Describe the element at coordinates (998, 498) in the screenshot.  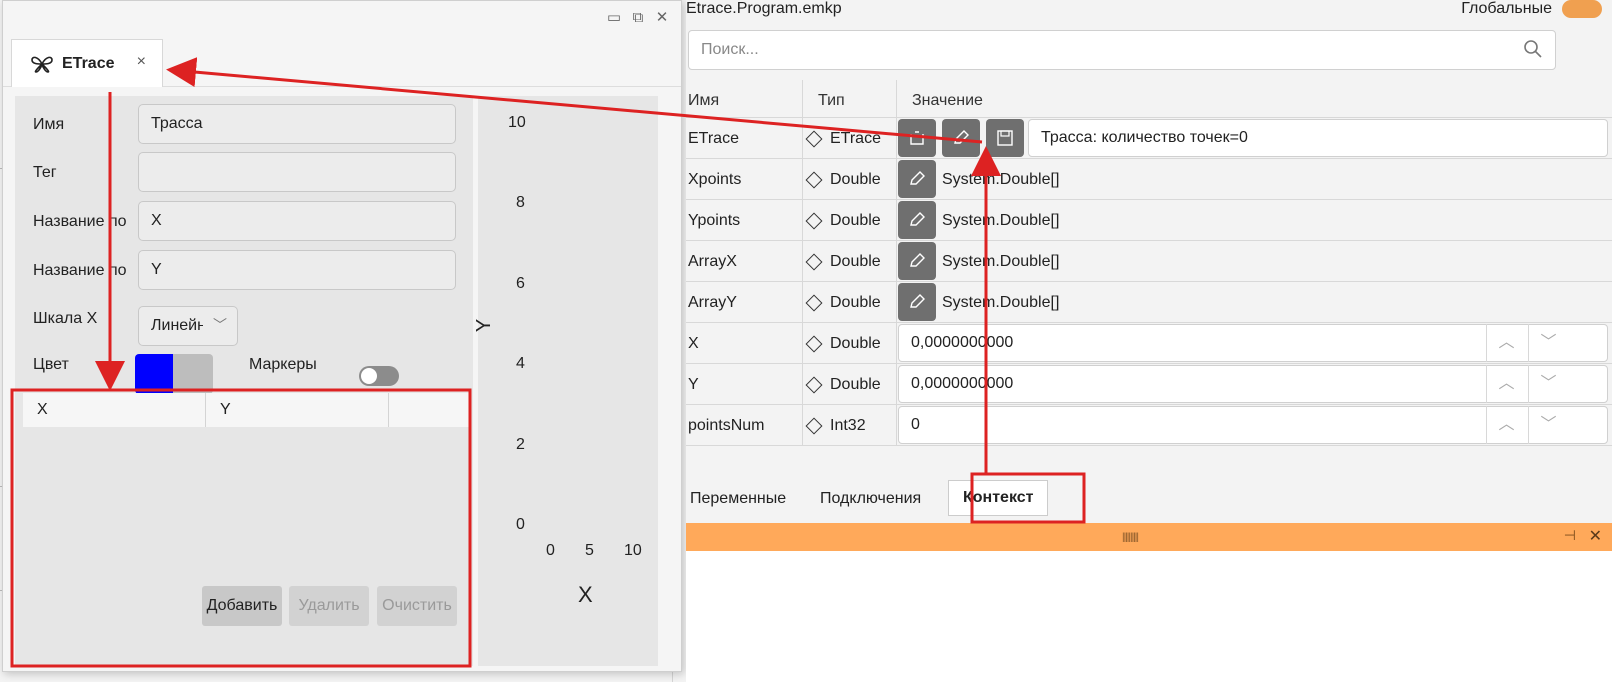
I see `tab-context: Контекст` at that location.